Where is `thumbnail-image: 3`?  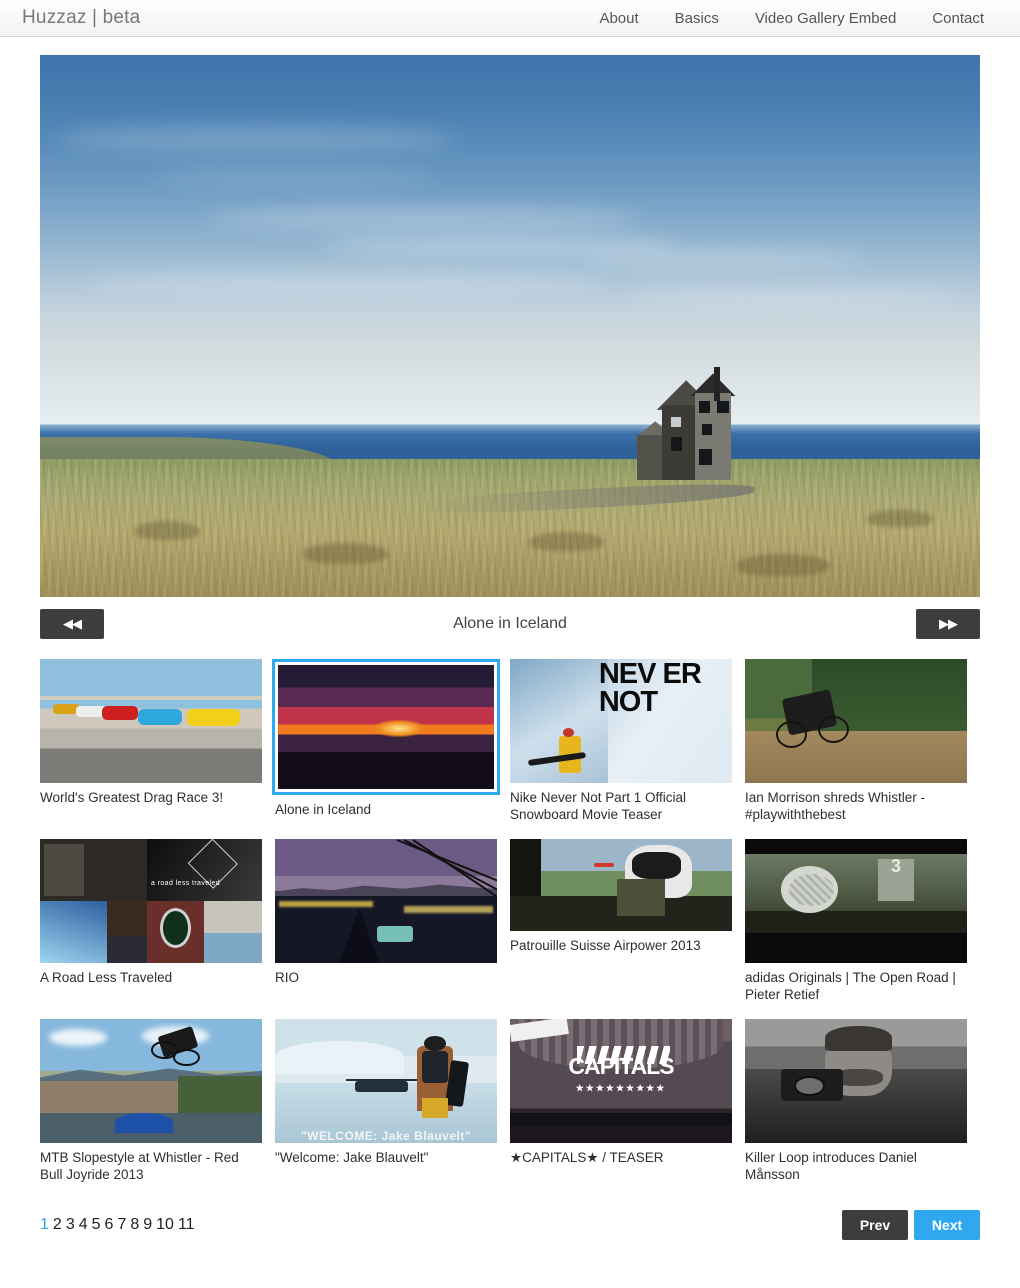
thumbnail-image: 3 is located at coordinates (856, 901).